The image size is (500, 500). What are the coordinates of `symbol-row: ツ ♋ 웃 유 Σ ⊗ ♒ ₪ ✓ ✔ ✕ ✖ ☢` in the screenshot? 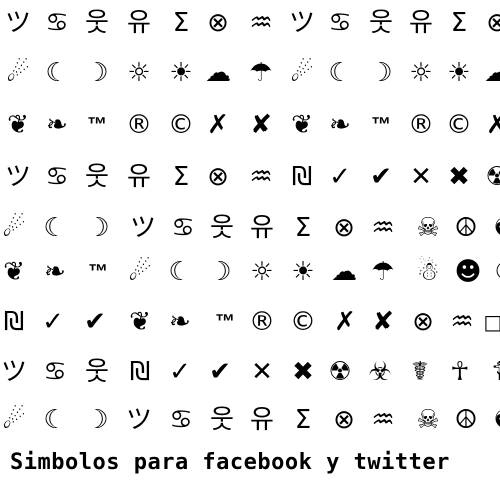 It's located at (250, 177).